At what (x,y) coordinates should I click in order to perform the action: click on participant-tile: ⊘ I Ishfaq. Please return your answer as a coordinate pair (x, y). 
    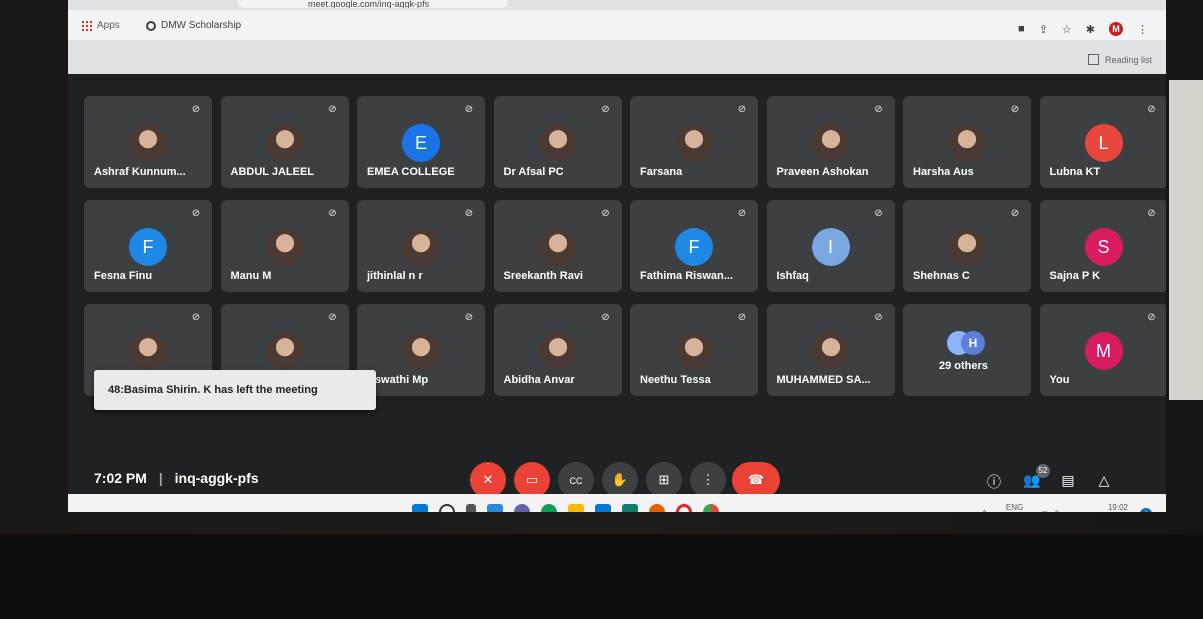
    Looking at the image, I should click on (830, 246).